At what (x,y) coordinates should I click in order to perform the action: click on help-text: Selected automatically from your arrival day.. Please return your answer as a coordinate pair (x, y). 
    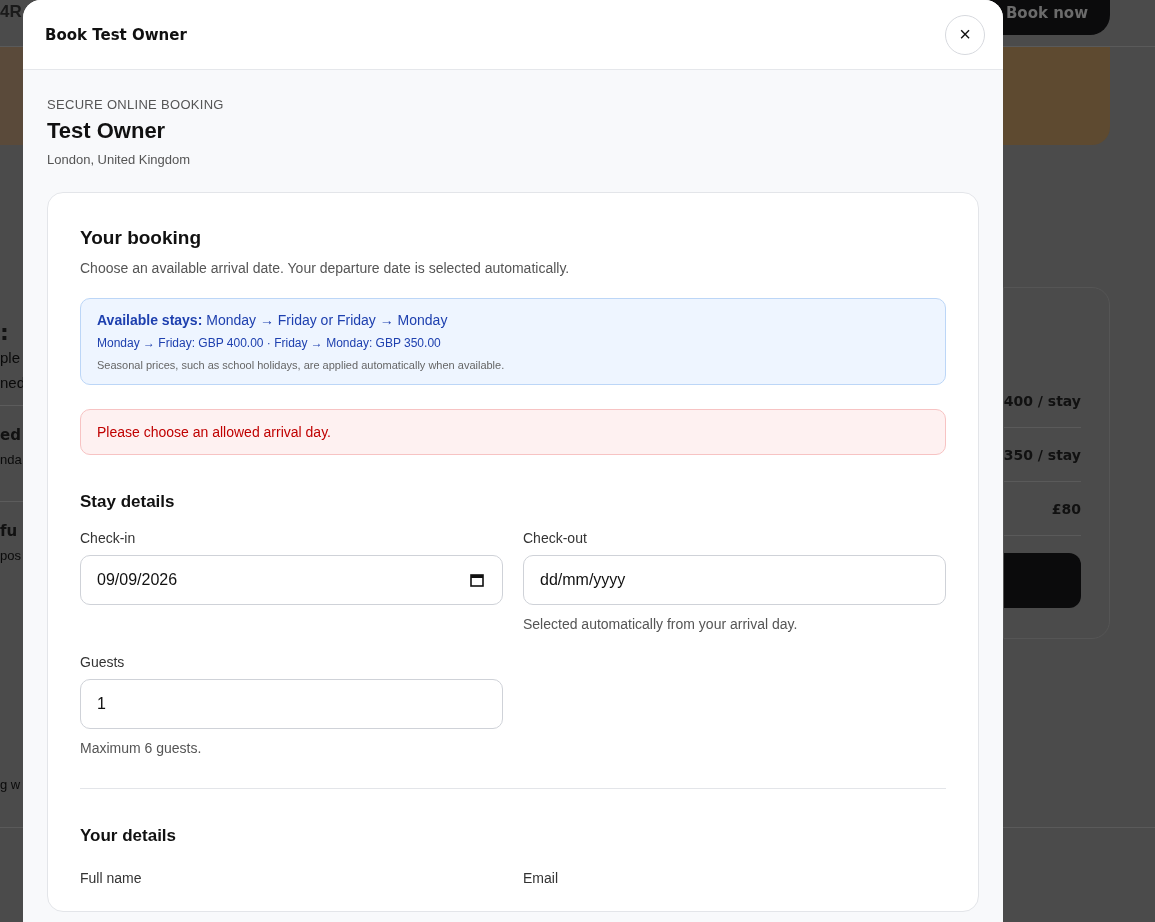
    Looking at the image, I should click on (661, 624).